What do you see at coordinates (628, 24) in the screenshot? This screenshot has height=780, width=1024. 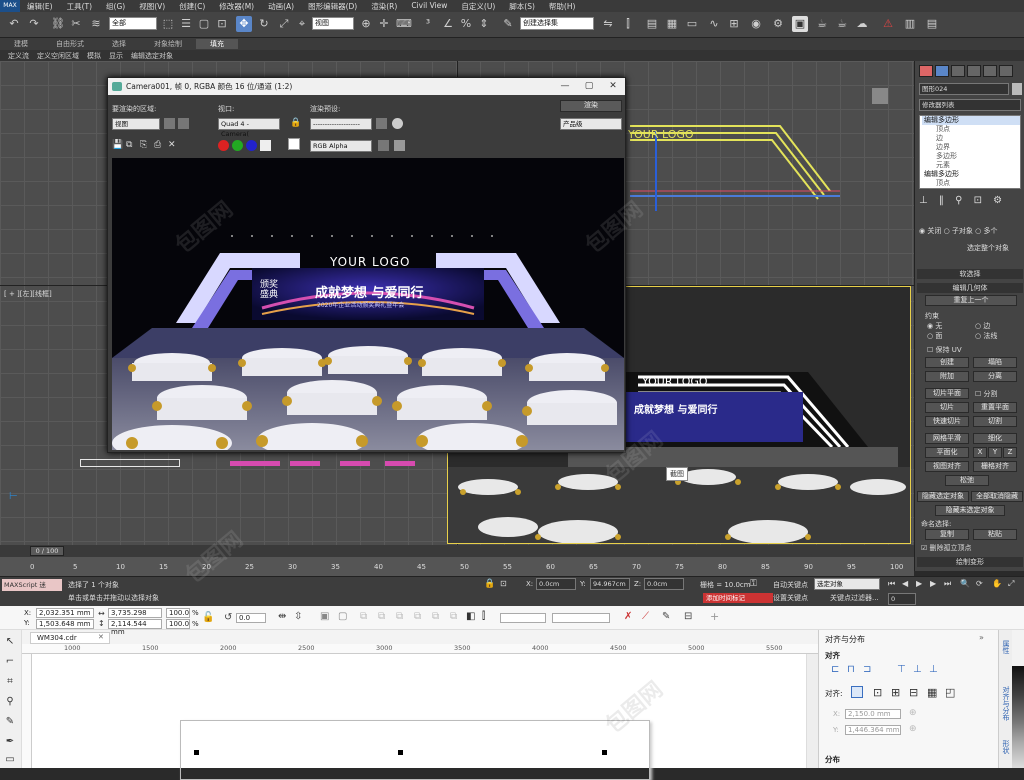 I see `align-icon: ⫿` at bounding box center [628, 24].